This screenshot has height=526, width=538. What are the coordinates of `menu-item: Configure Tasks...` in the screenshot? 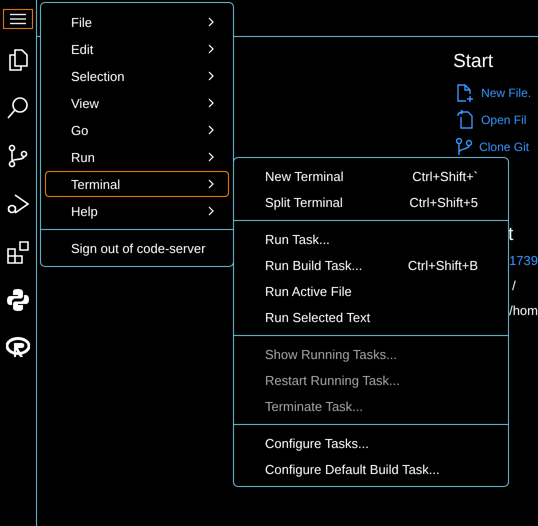 It's located at (371, 443).